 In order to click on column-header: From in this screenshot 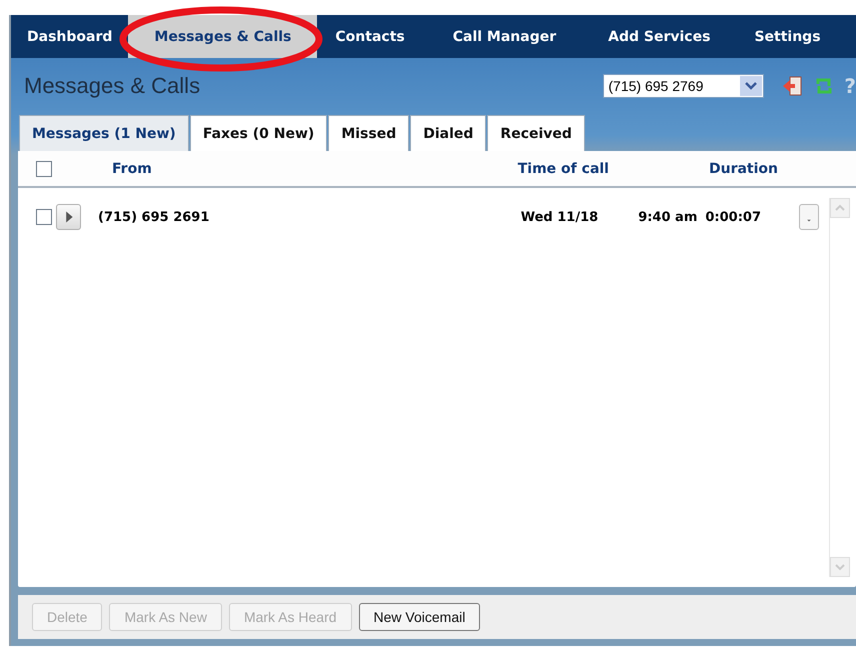, I will do `click(132, 168)`.